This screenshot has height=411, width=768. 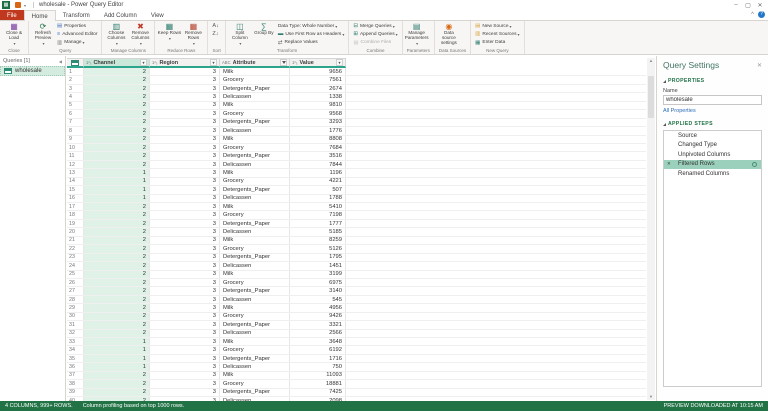 I want to click on table-row: 23 2 3 Detergents_Paper 1795, so click(x=356, y=258).